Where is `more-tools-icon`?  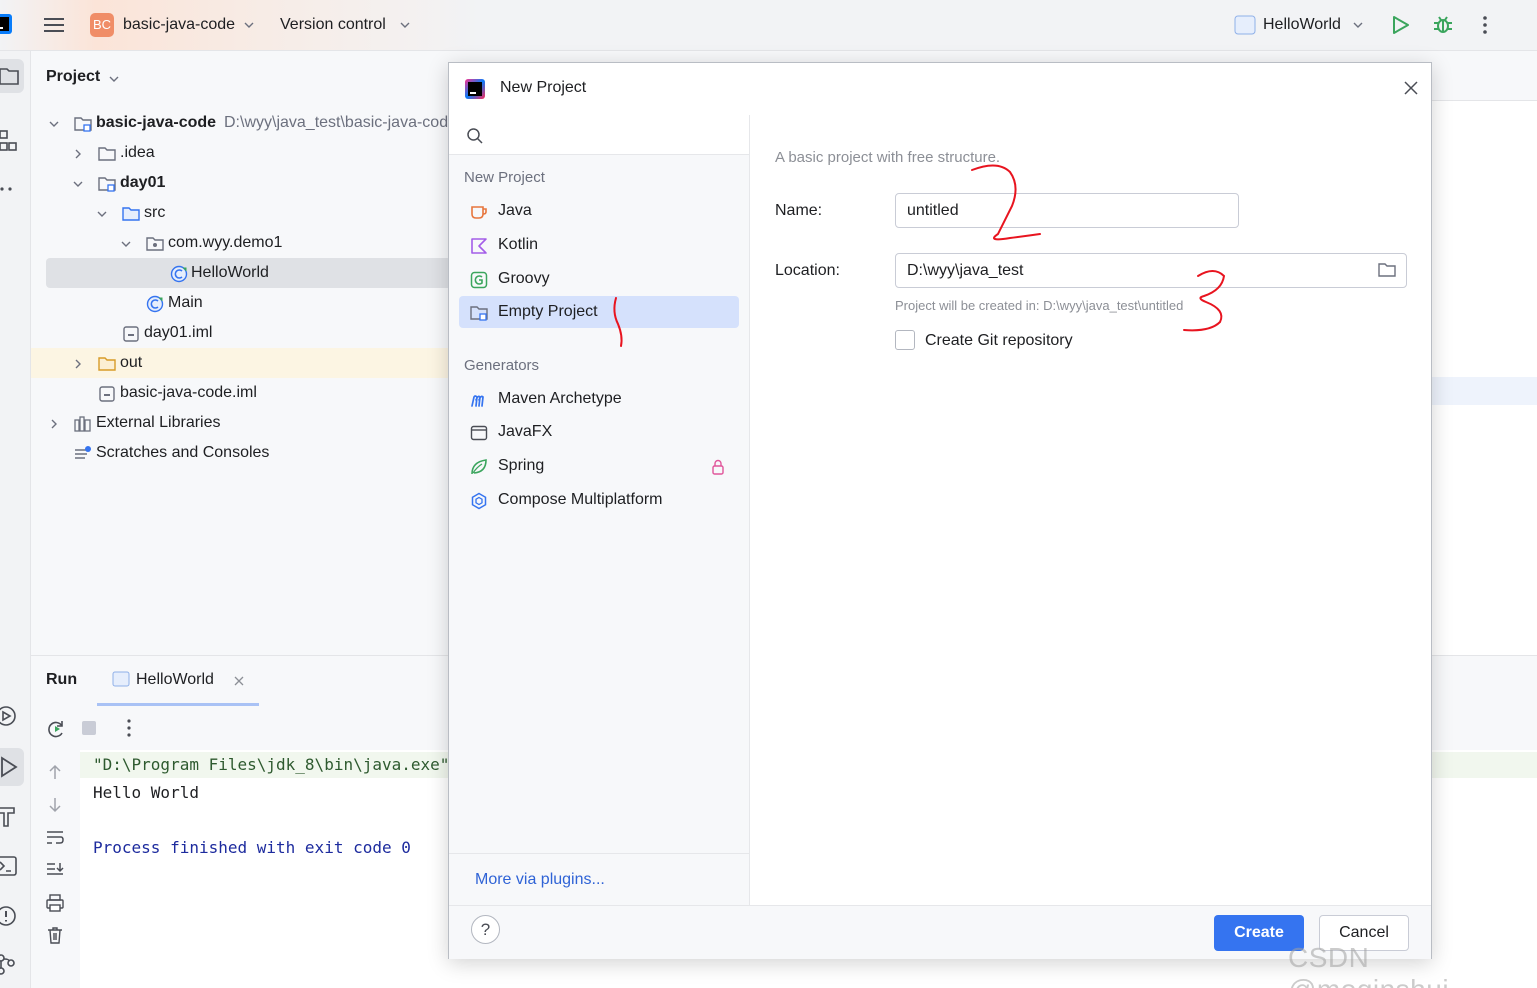 more-tools-icon is located at coordinates (9, 189).